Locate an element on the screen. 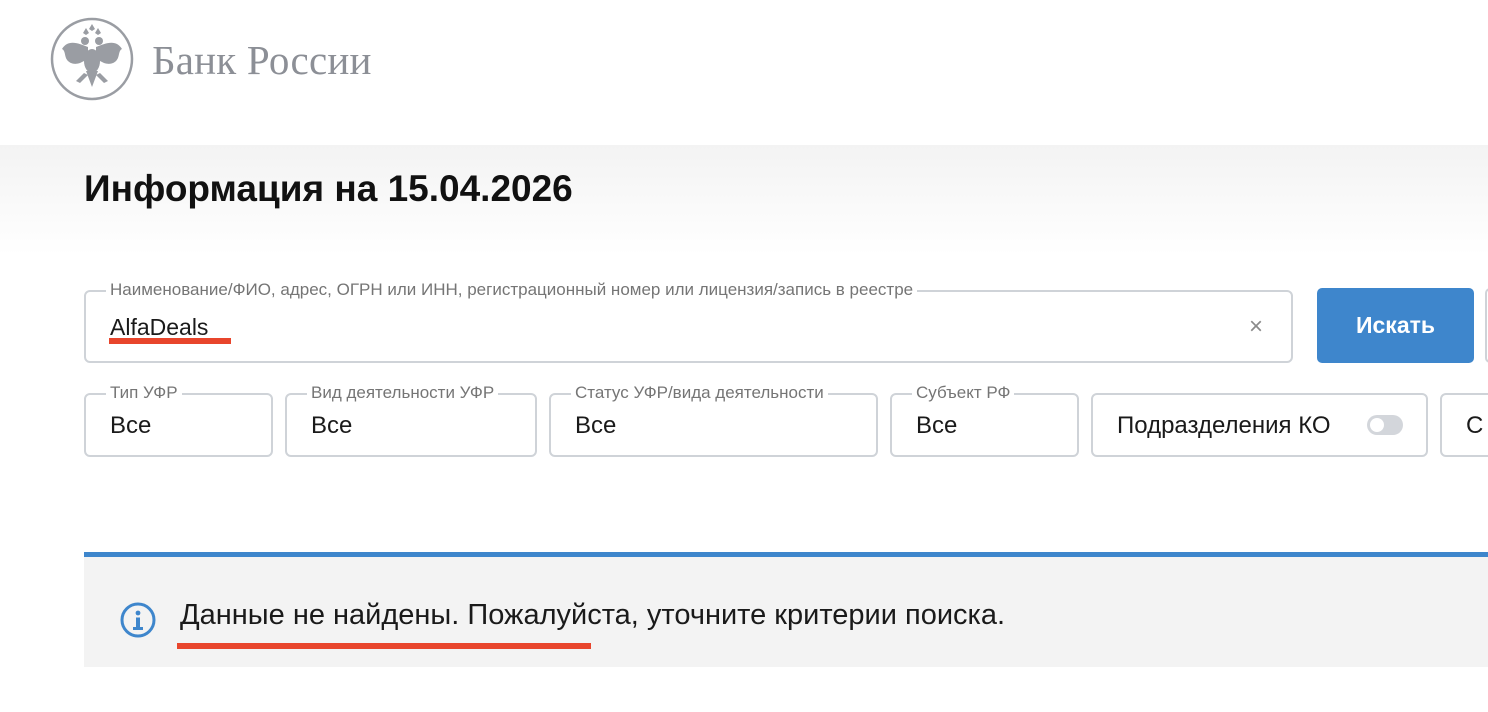 The width and height of the screenshot is (1488, 712). ko-subdivisions-toggle is located at coordinates (1385, 425).